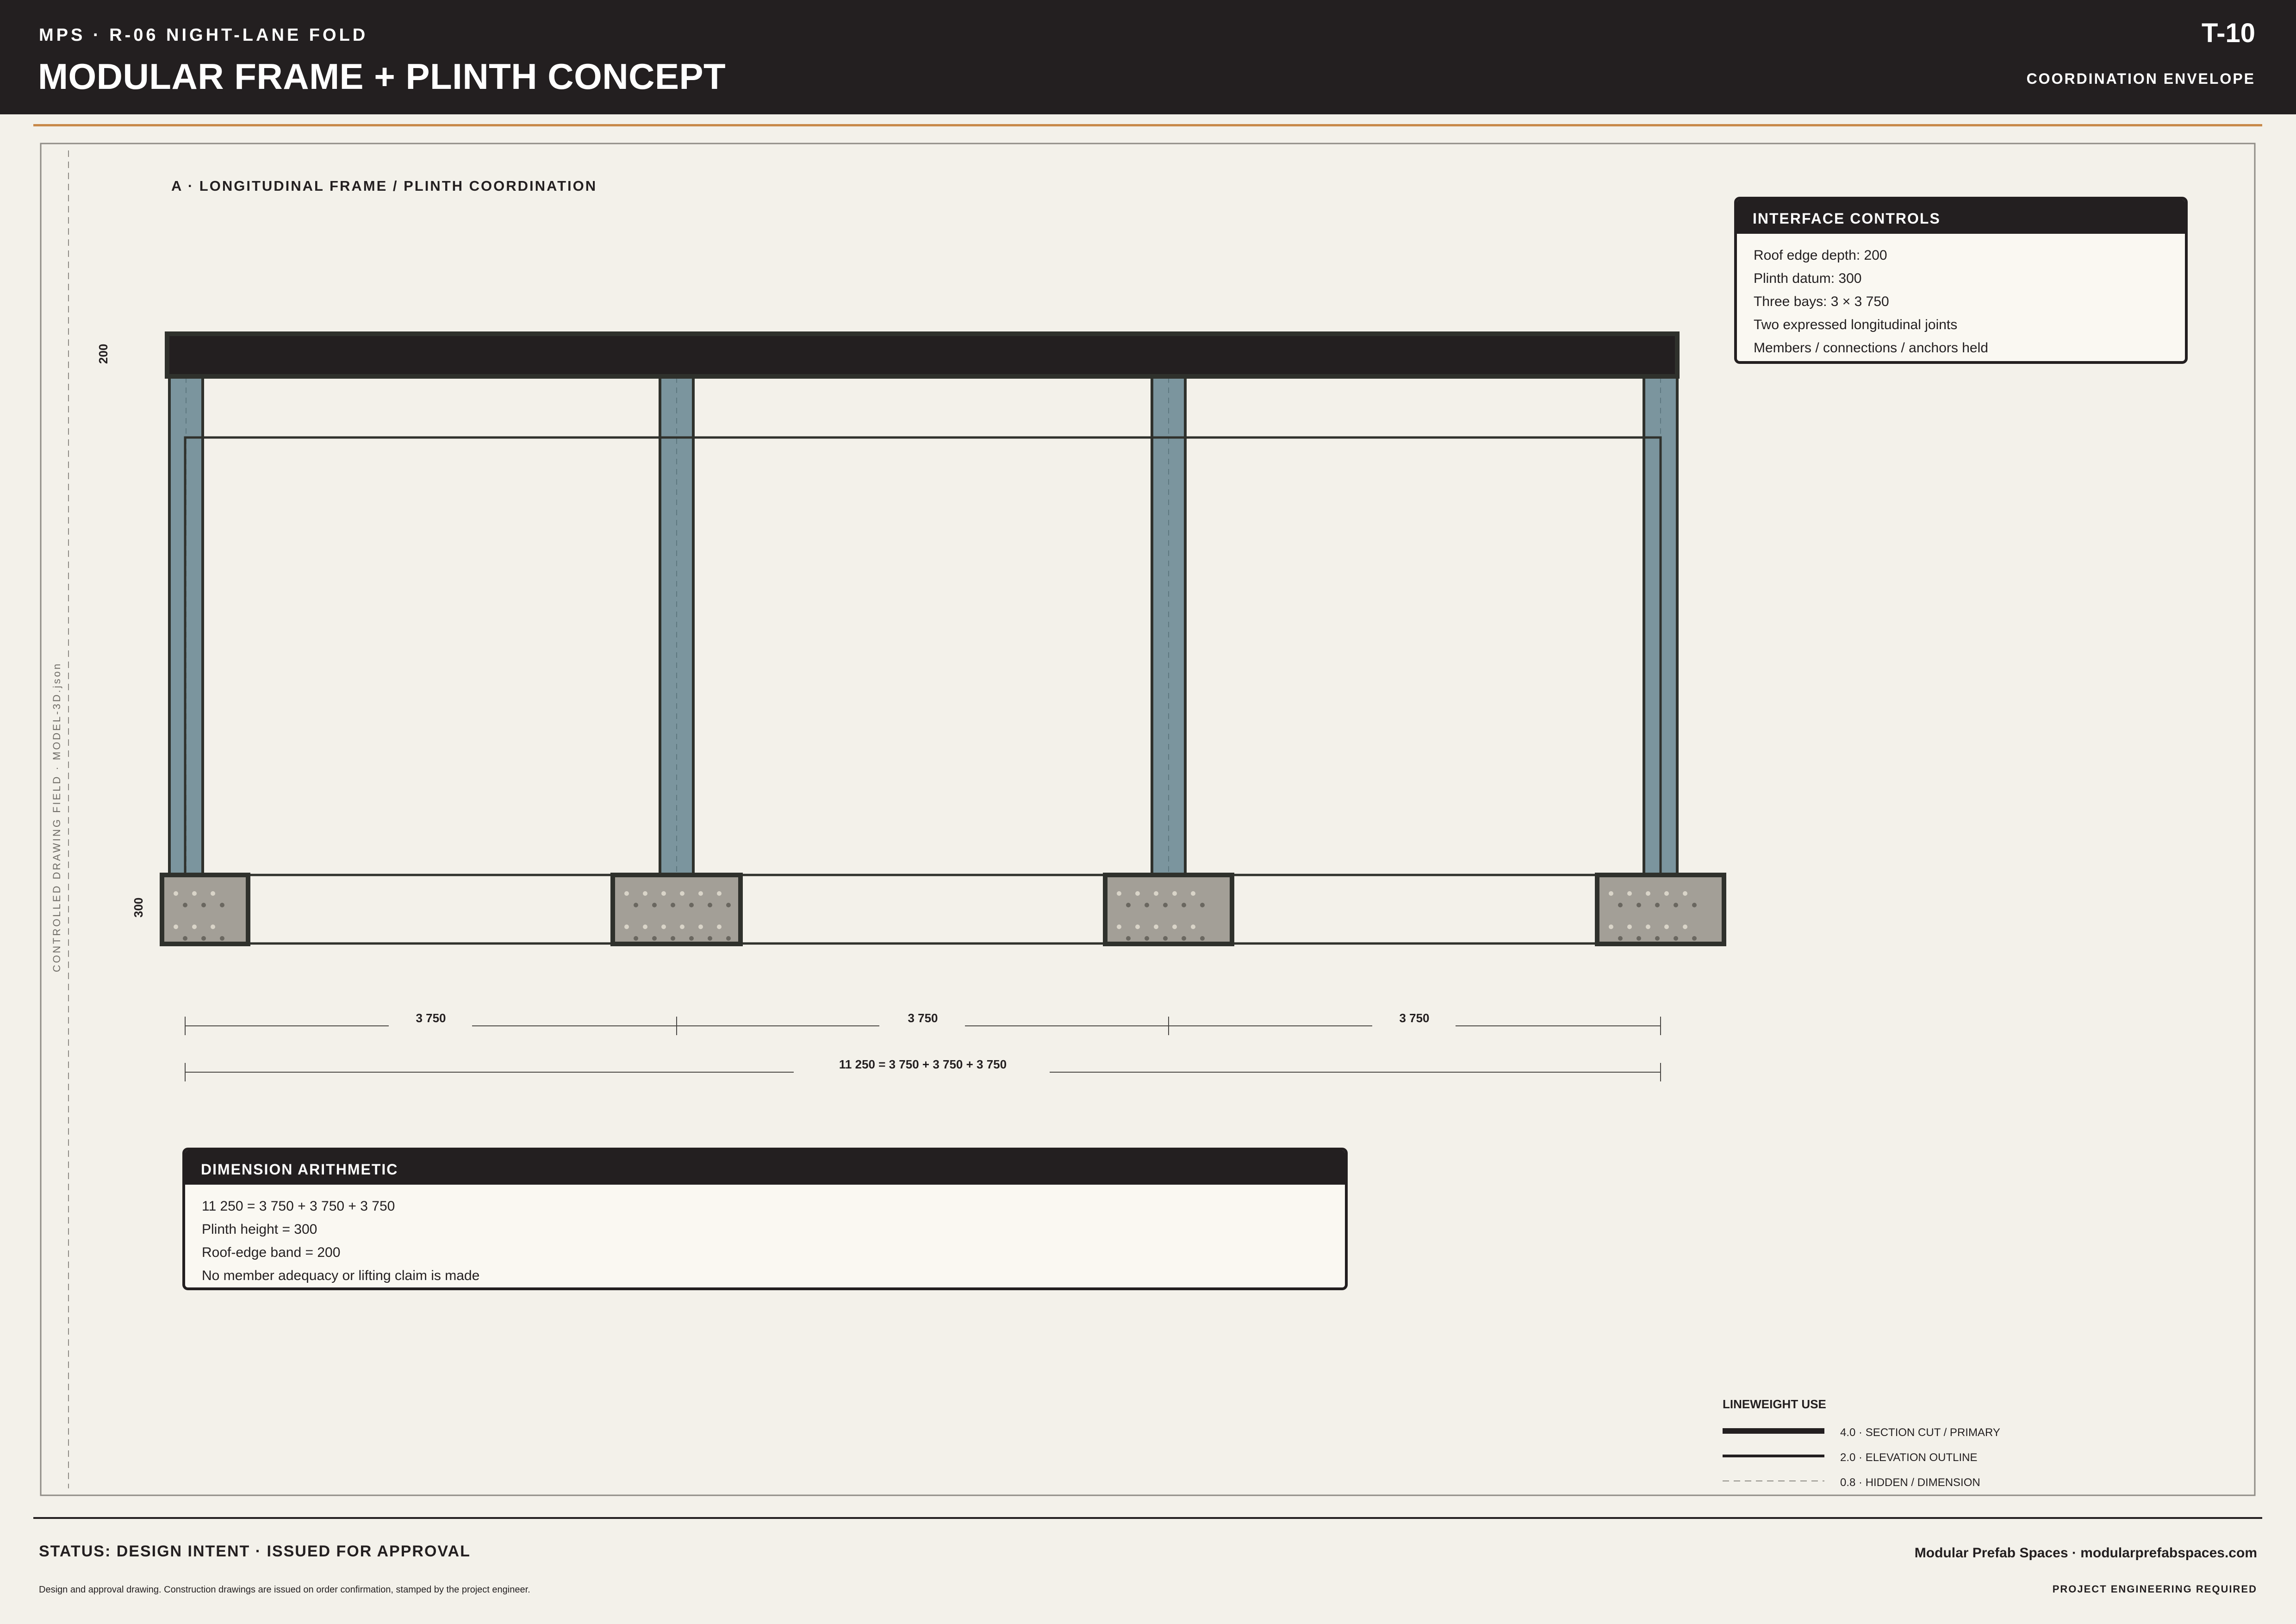 Image resolution: width=2296 pixels, height=1624 pixels. Describe the element at coordinates (298, 1206) in the screenshot. I see `list-item: 11 250 = 3 750 + 3 750 + 3 750` at that location.